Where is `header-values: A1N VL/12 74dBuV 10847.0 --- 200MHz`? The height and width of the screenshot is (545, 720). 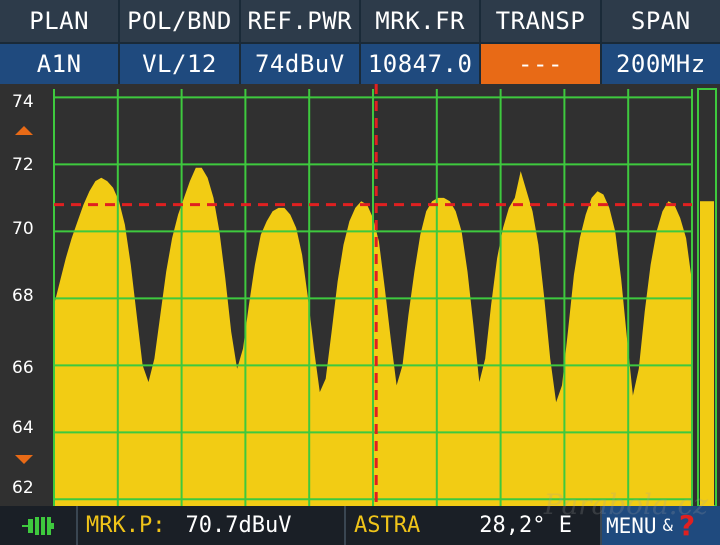 header-values: A1N VL/12 74dBuV 10847.0 --- 200MHz is located at coordinates (360, 64).